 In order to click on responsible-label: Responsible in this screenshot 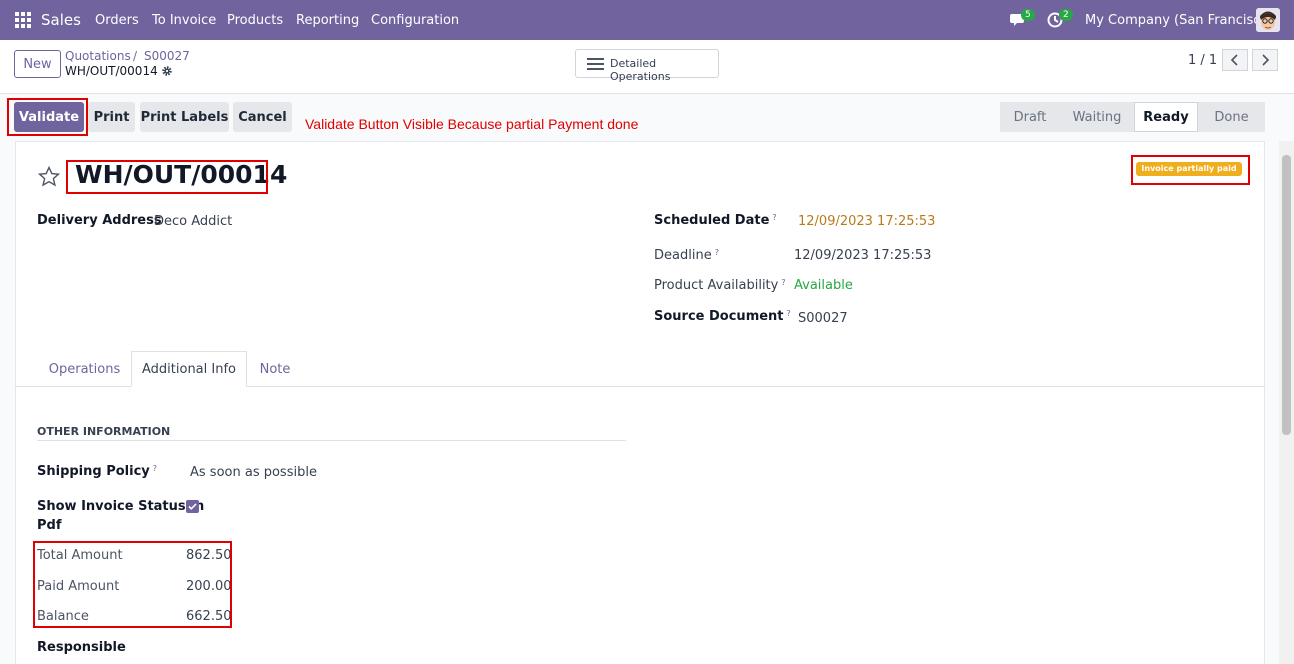, I will do `click(81, 647)`.